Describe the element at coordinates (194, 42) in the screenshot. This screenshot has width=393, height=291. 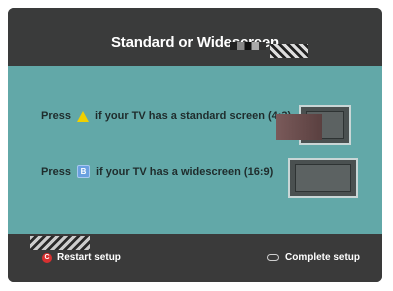
I see `page-title: Standard or Widescreen` at that location.